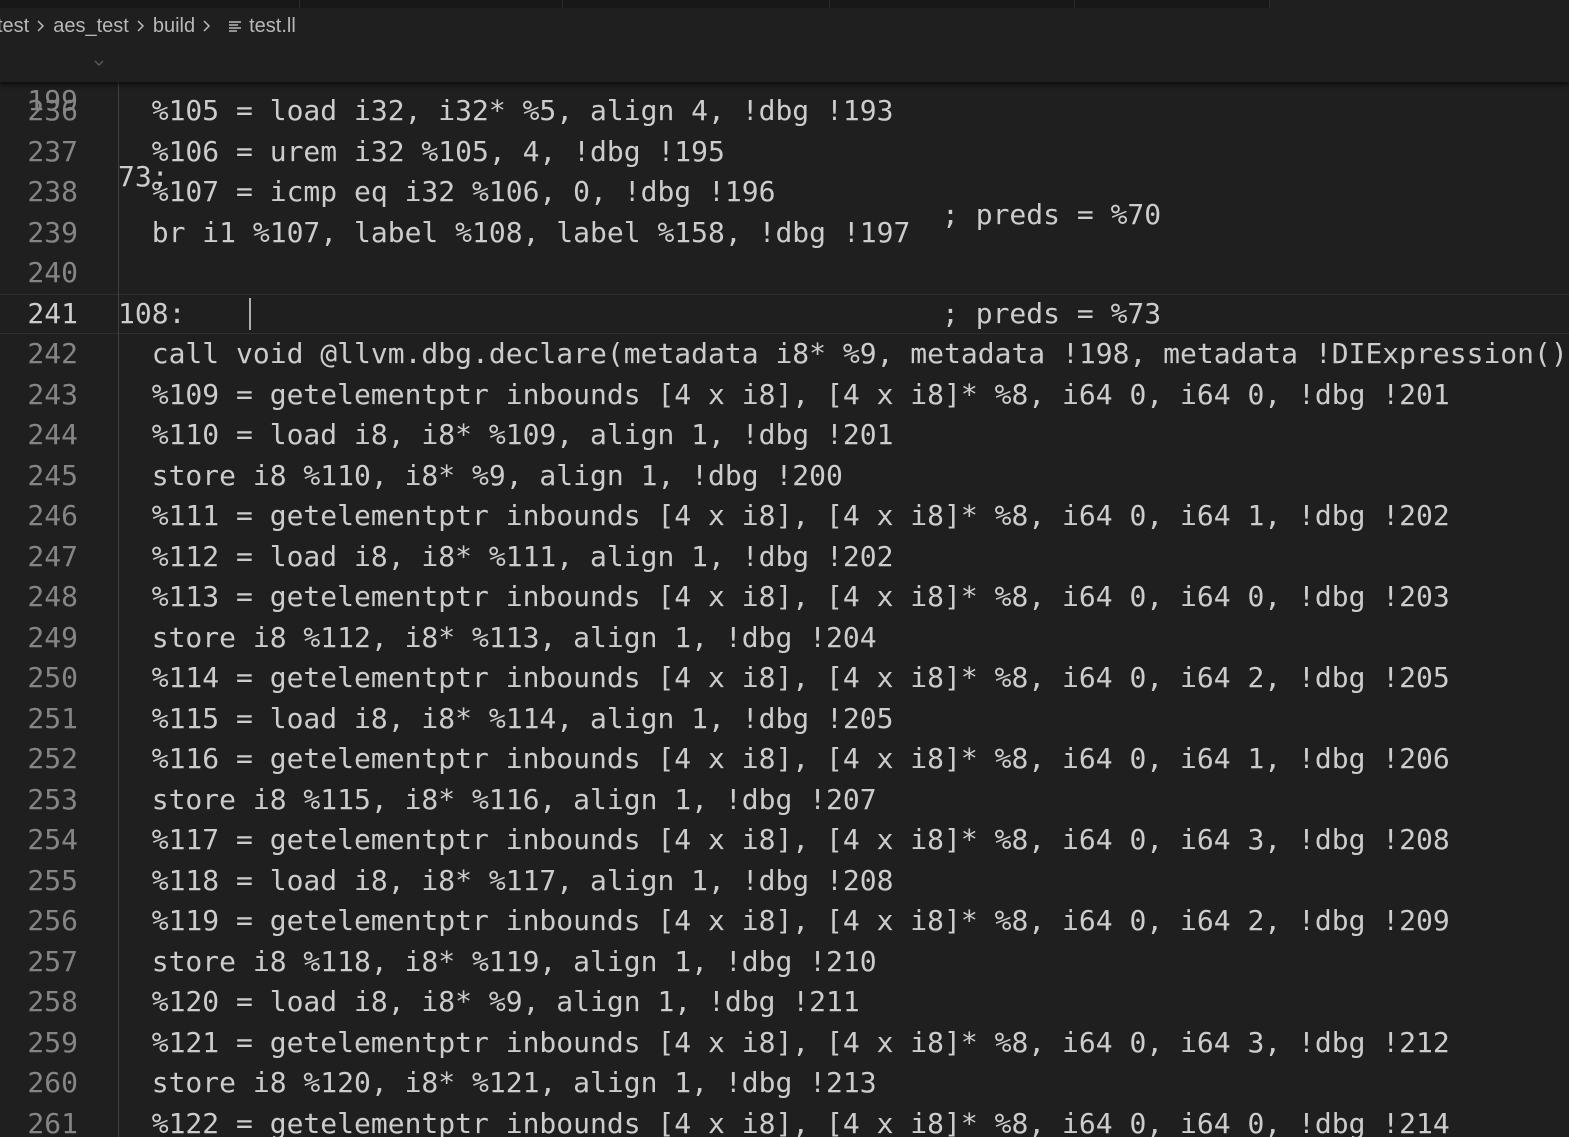 This screenshot has width=1569, height=1137. I want to click on code-text: 108:, so click(152, 313).